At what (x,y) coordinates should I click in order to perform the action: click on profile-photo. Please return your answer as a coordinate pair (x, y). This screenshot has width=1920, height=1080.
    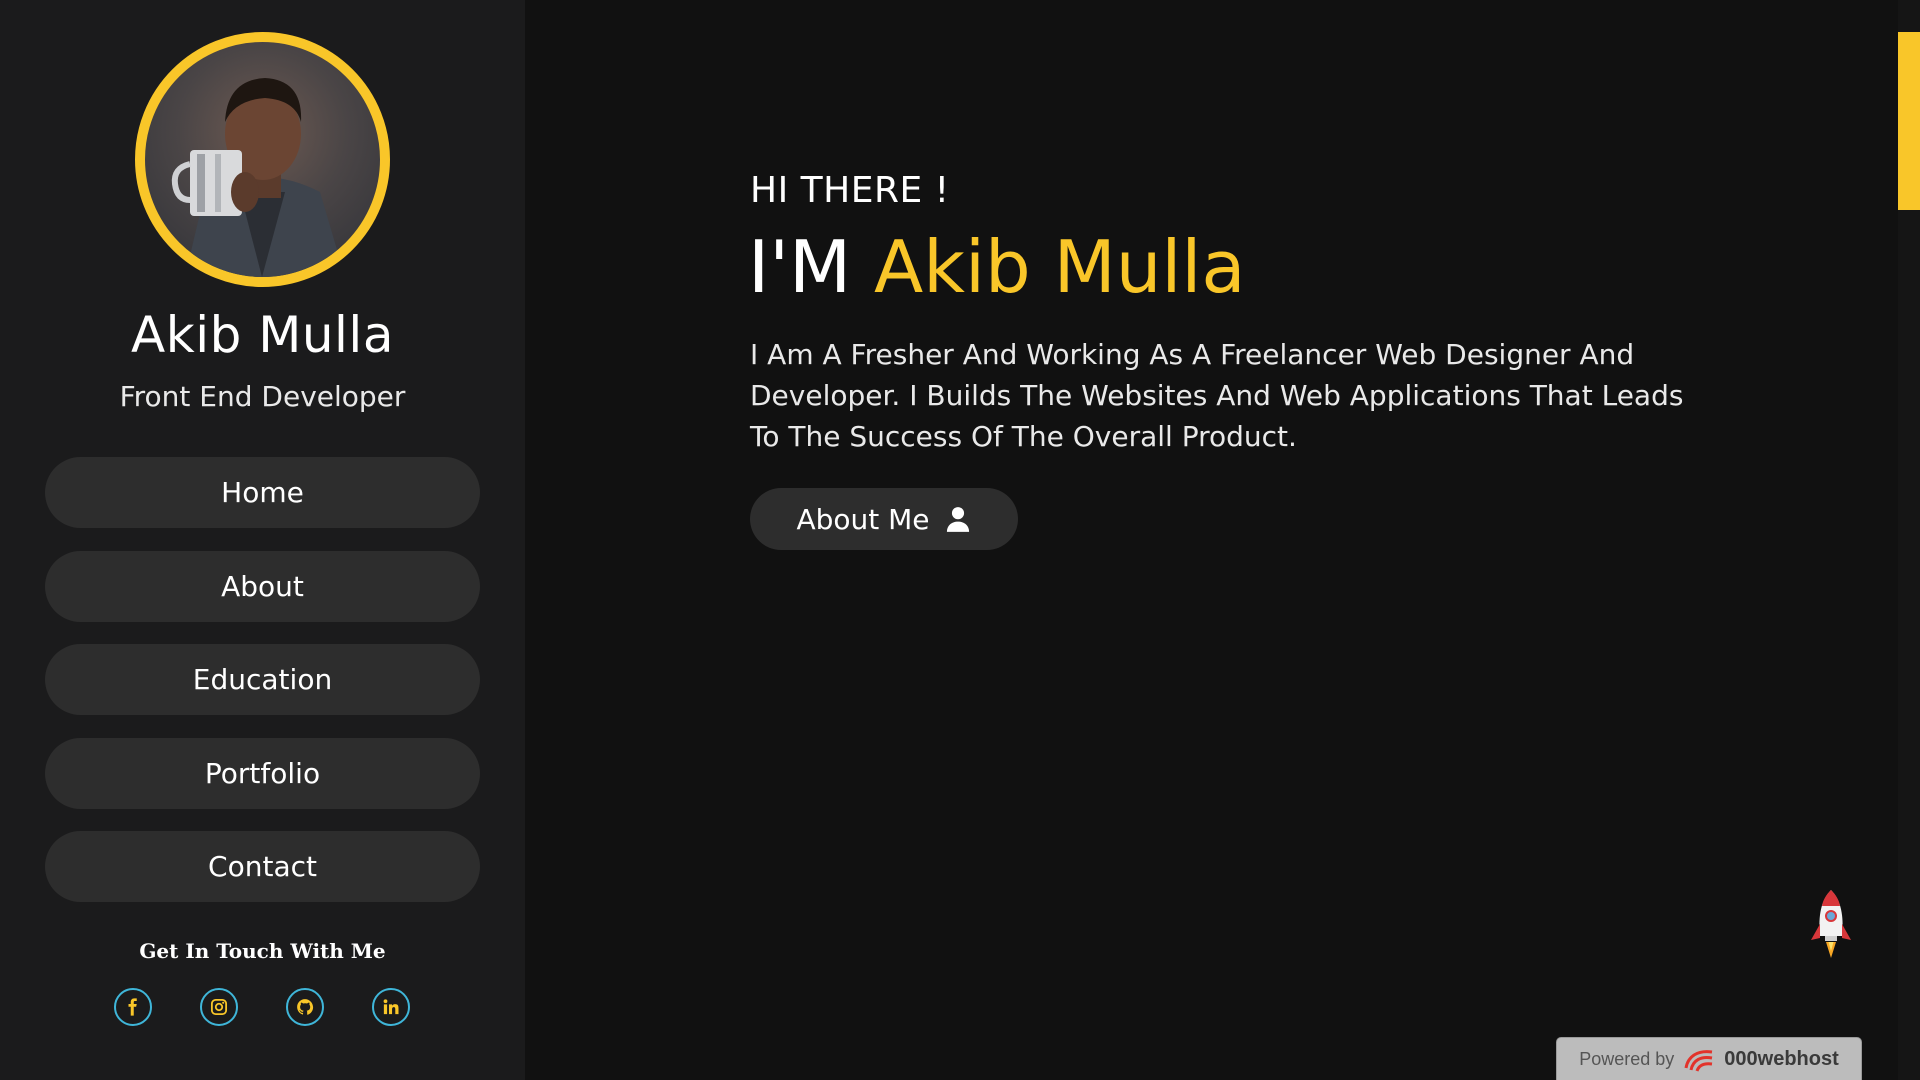
    Looking at the image, I should click on (258, 177).